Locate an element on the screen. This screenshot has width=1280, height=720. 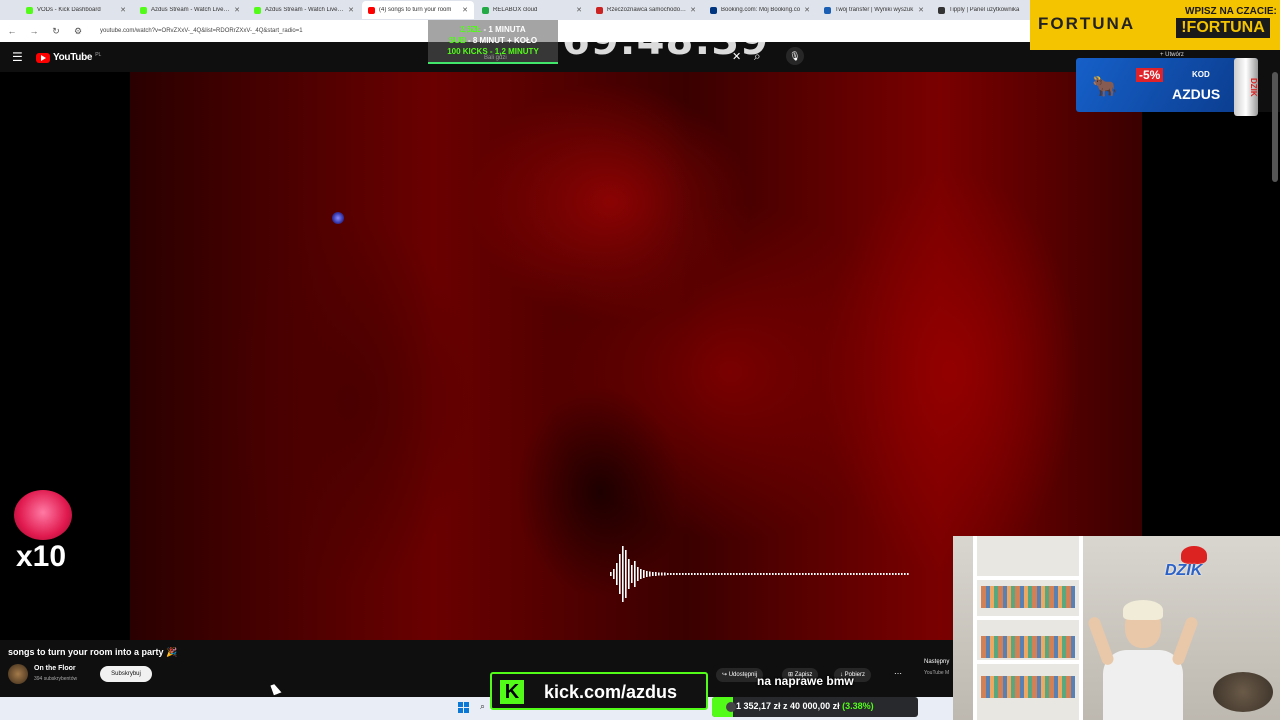
streamer-hair is located at coordinates (1143, 610).